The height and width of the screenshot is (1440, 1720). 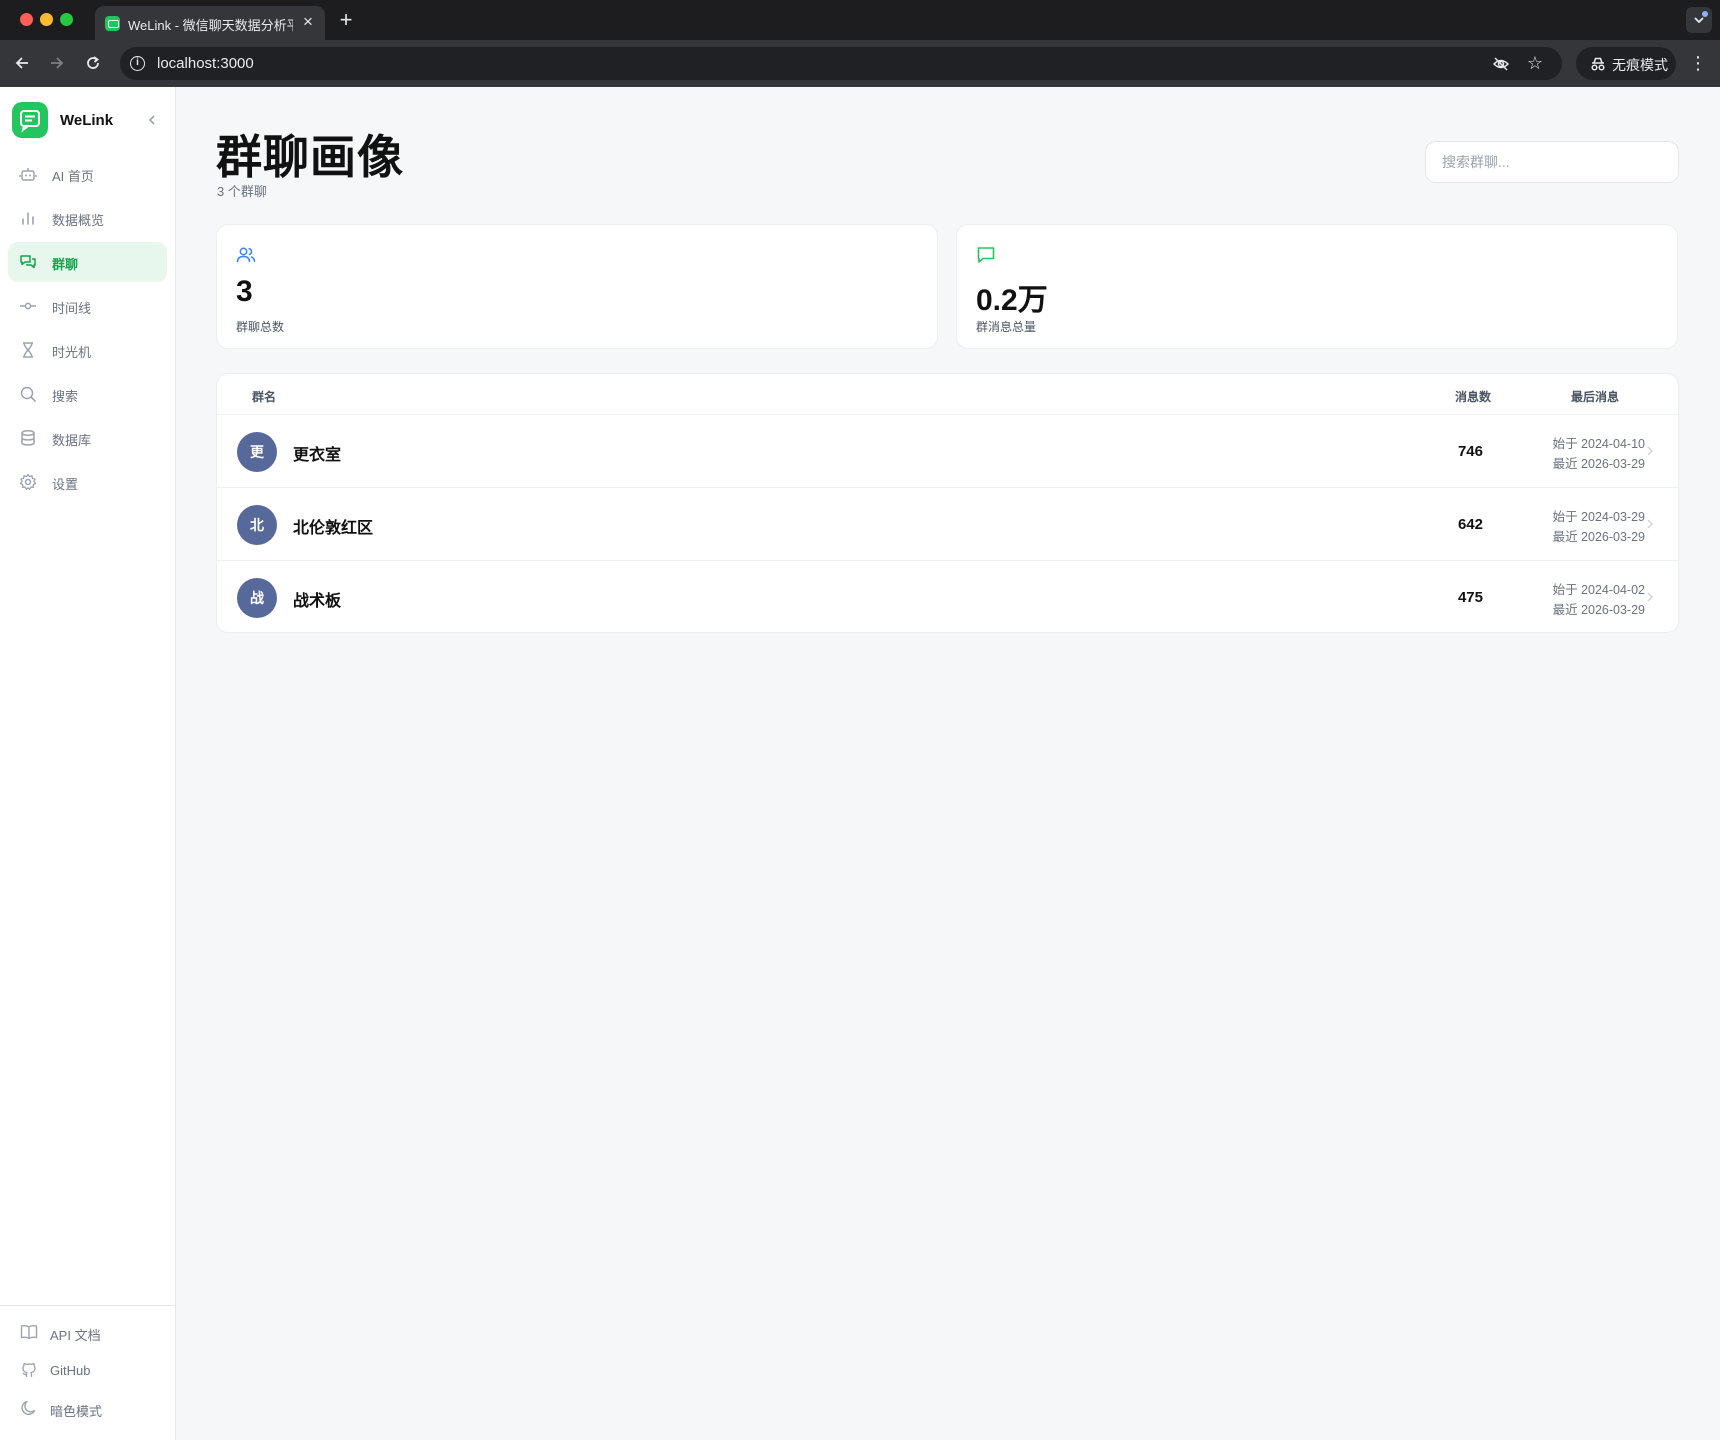 I want to click on incognito-label: 无痕模式, so click(x=1640, y=65).